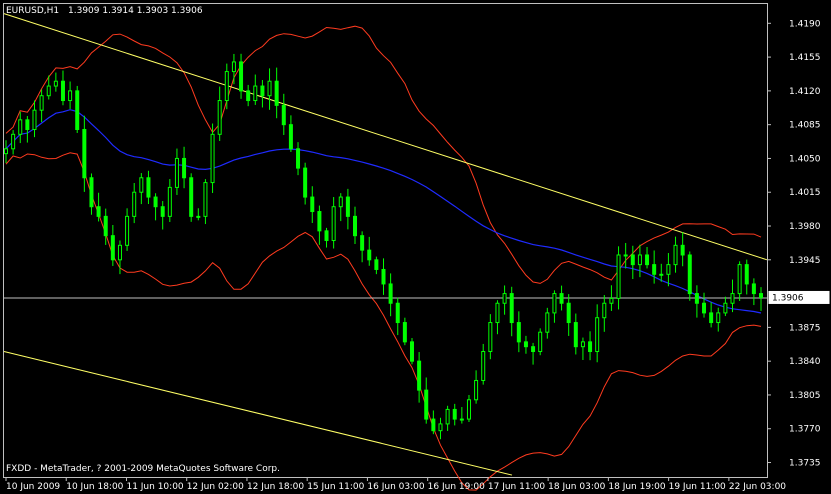  What do you see at coordinates (94, 487) in the screenshot?
I see `x-tick-label: 10 Jun 18:00` at bounding box center [94, 487].